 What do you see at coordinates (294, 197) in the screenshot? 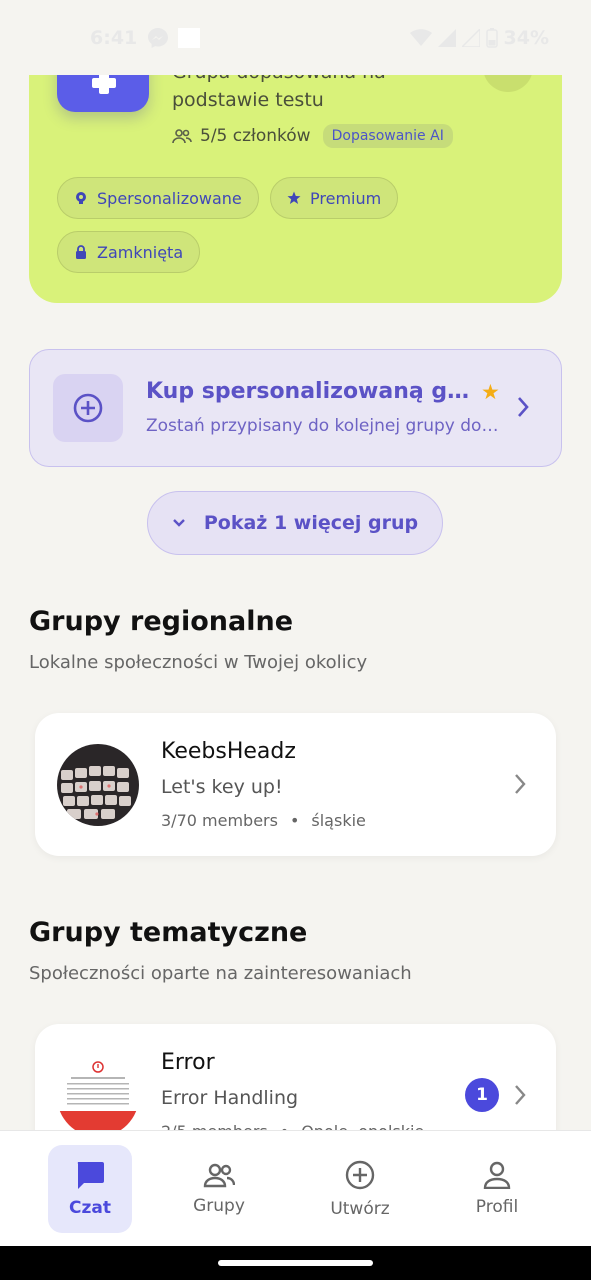
I see `star-icon` at bounding box center [294, 197].